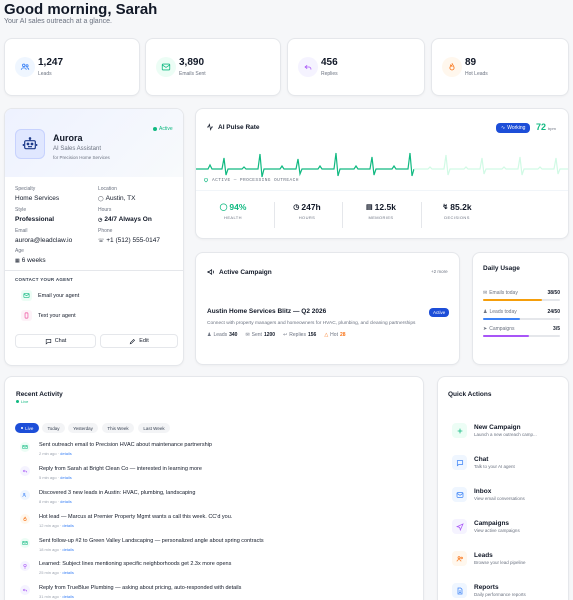  What do you see at coordinates (266, 311) in the screenshot?
I see `campaign-name: Austin Home Services Blitz — Q2 2026` at bounding box center [266, 311].